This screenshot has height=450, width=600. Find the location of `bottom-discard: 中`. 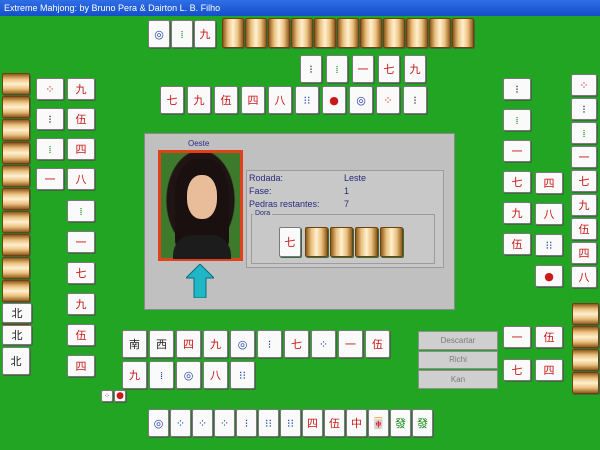

bottom-discard: 中 is located at coordinates (356, 423).